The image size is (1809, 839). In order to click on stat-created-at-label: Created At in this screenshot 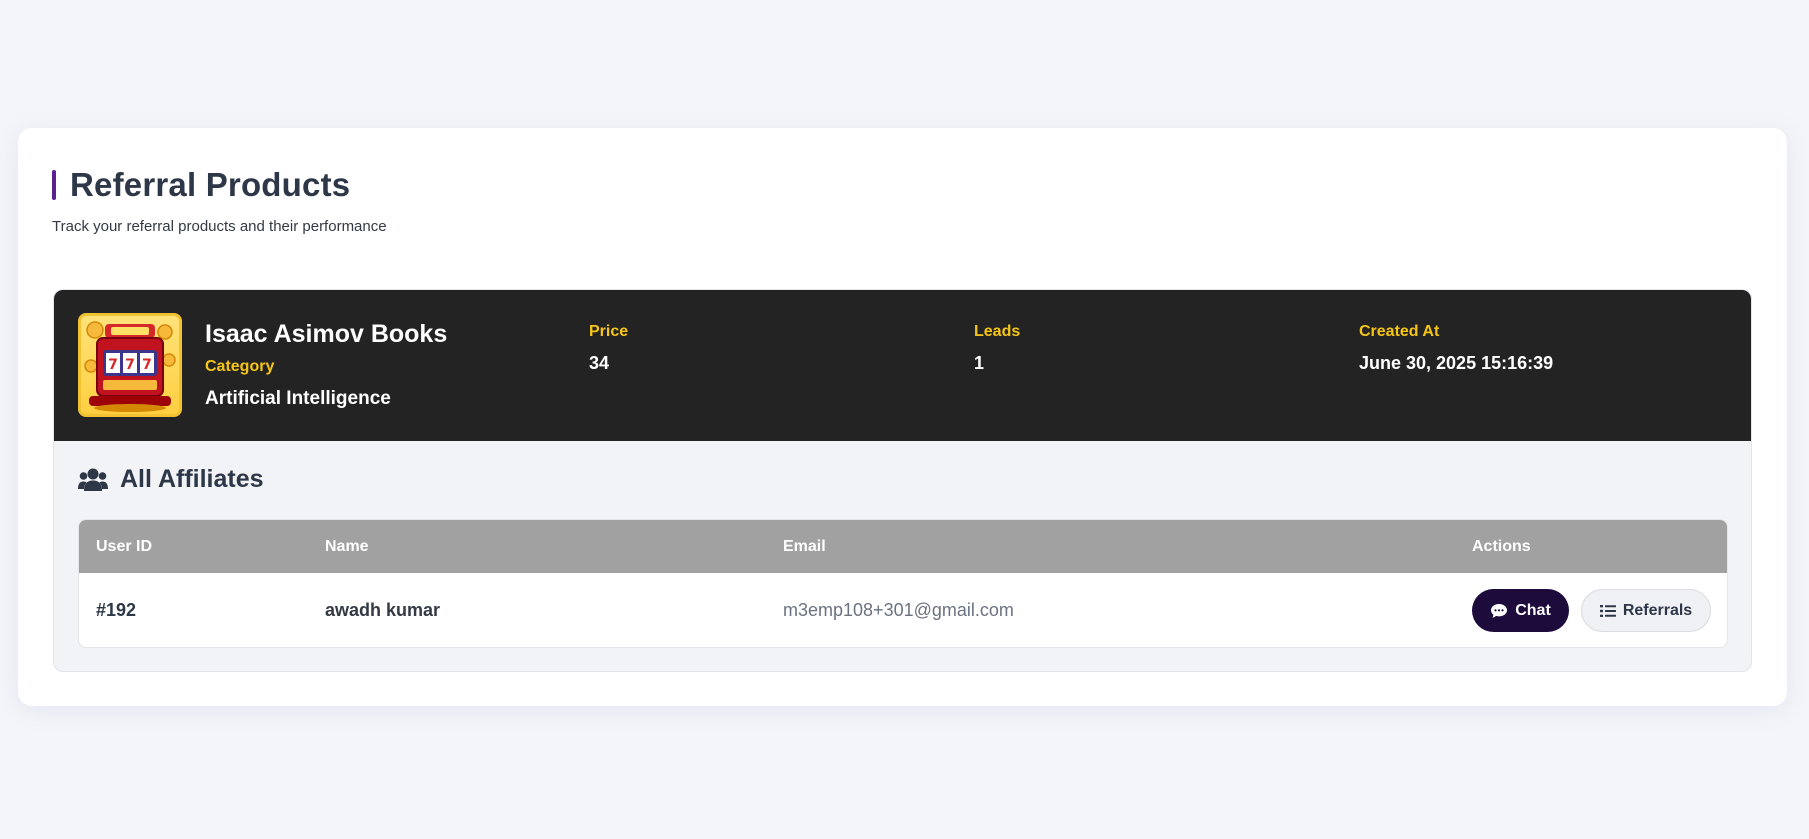, I will do `click(1399, 331)`.